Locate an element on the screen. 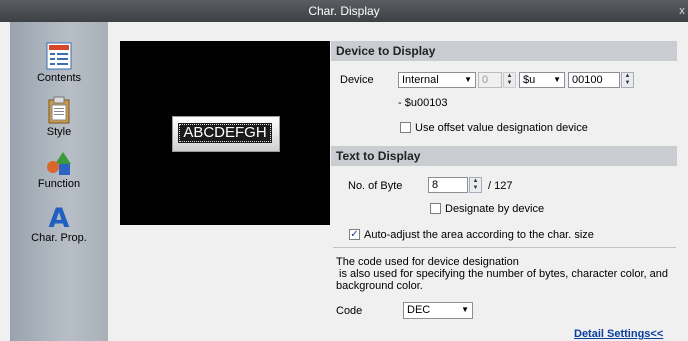 This screenshot has height=341, width=688. device-section-title: Device to Display is located at coordinates (504, 51).